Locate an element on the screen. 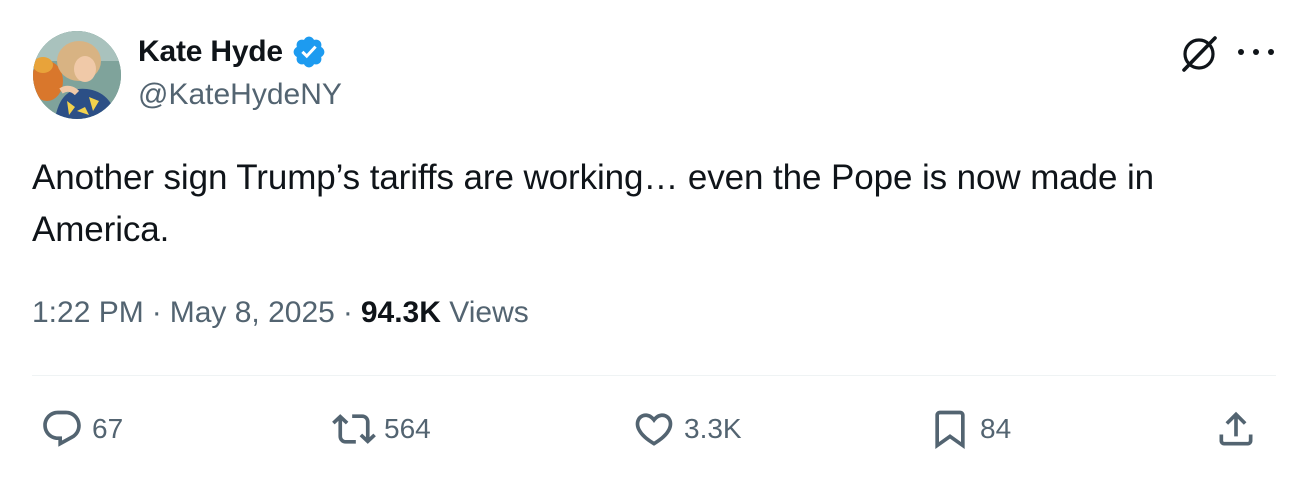  tweet-meta: 1:22 PM · May 8, 2025 · 94.3K Views is located at coordinates (280, 313).